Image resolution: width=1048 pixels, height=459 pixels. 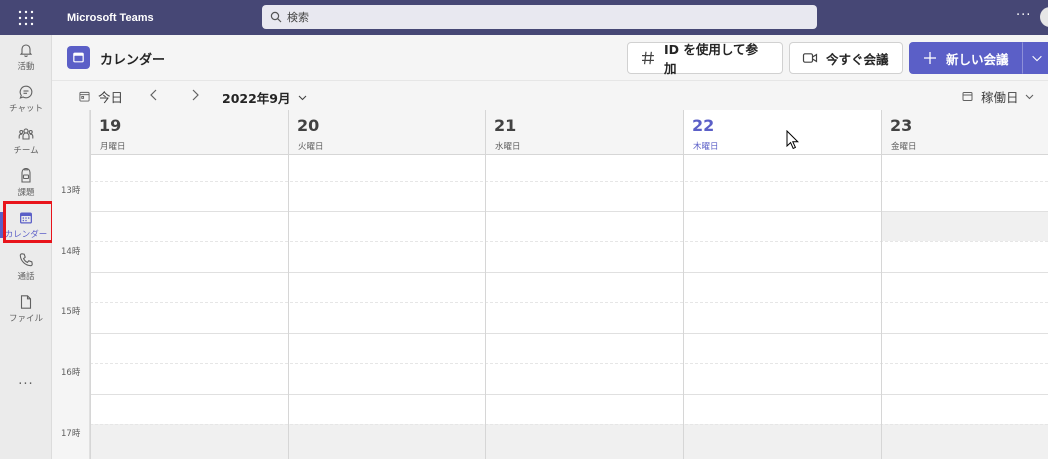 I want to click on chat-icon, so click(x=26, y=92).